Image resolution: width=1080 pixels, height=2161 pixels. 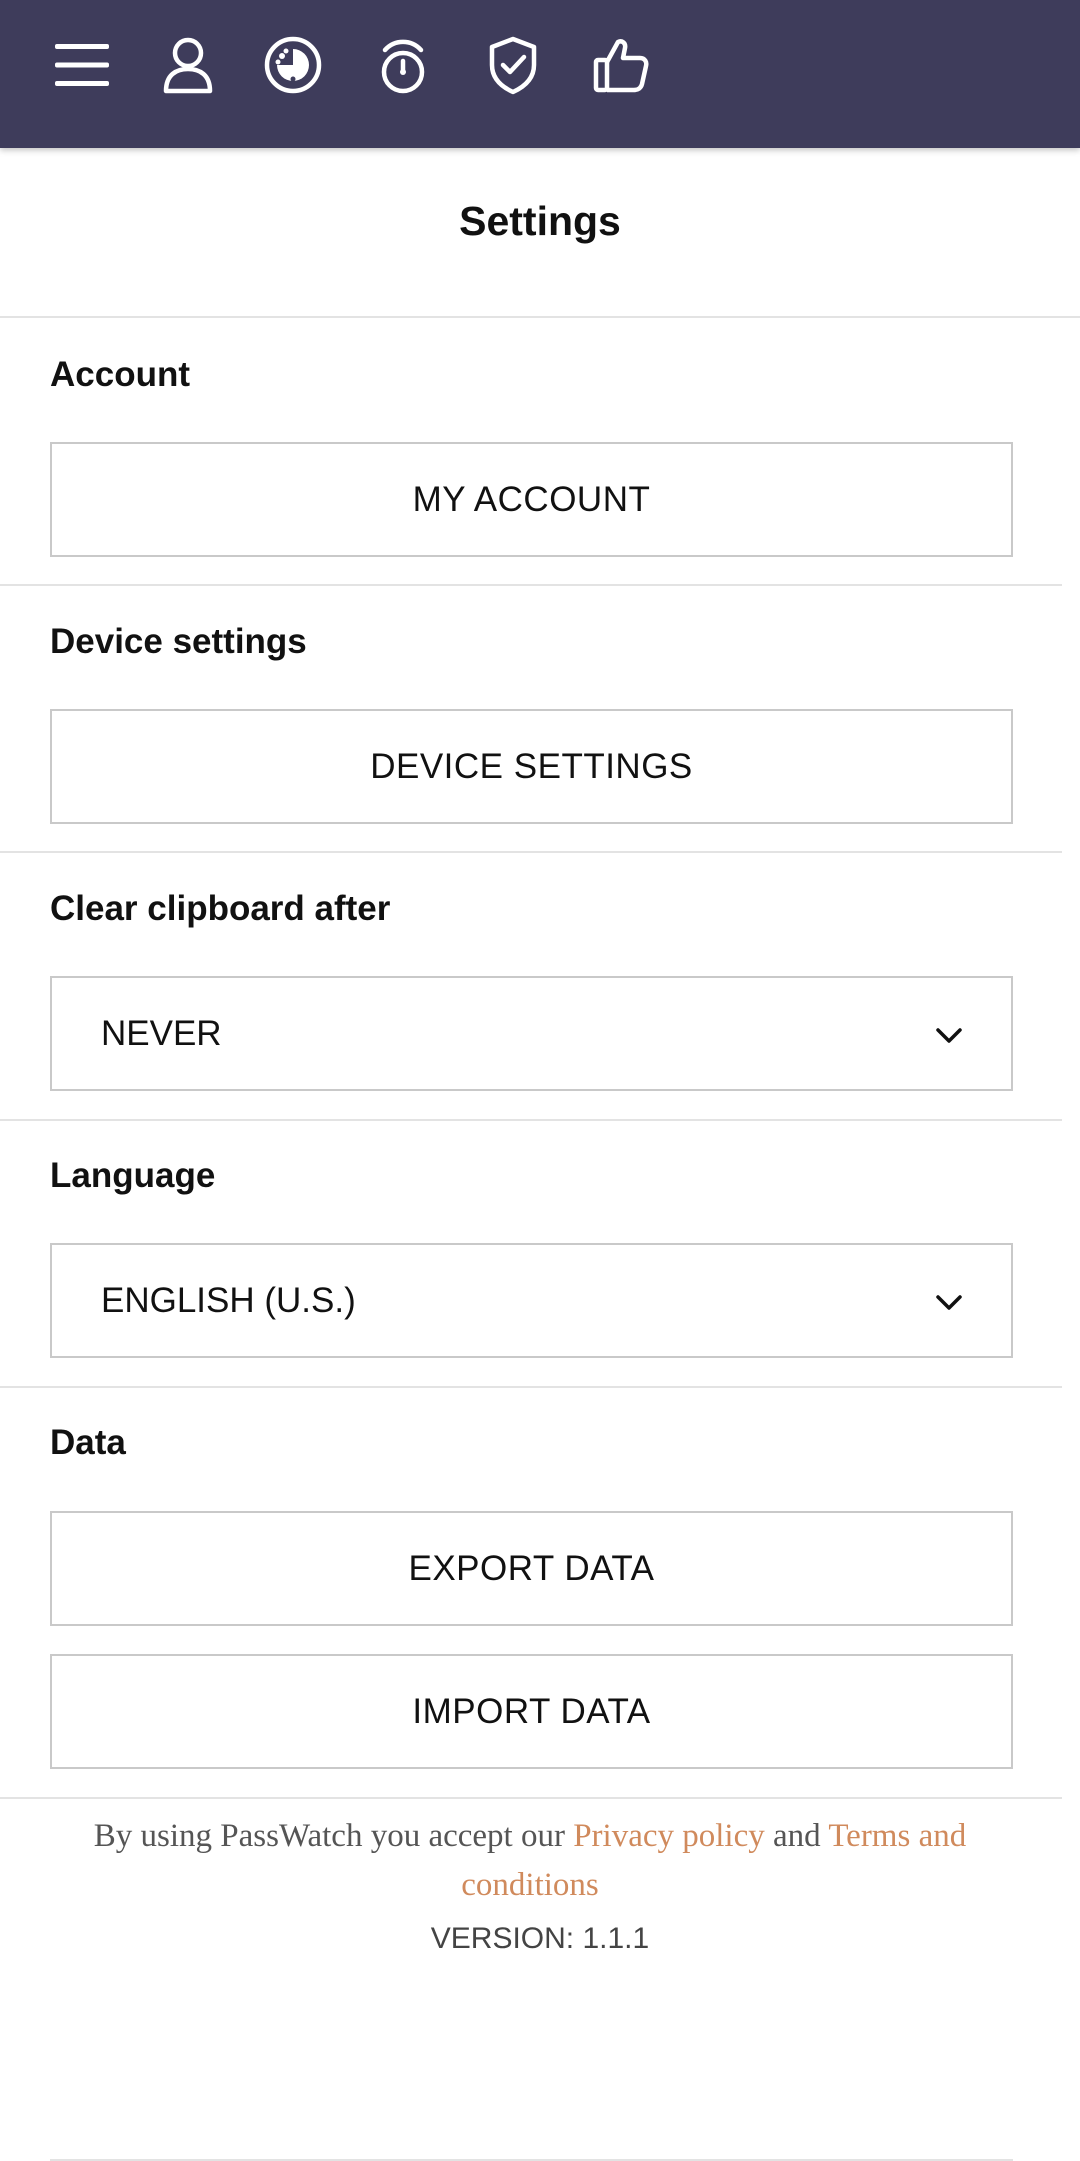 What do you see at coordinates (531, 766) in the screenshot?
I see `device-settings-button: DEVICE SETTINGS` at bounding box center [531, 766].